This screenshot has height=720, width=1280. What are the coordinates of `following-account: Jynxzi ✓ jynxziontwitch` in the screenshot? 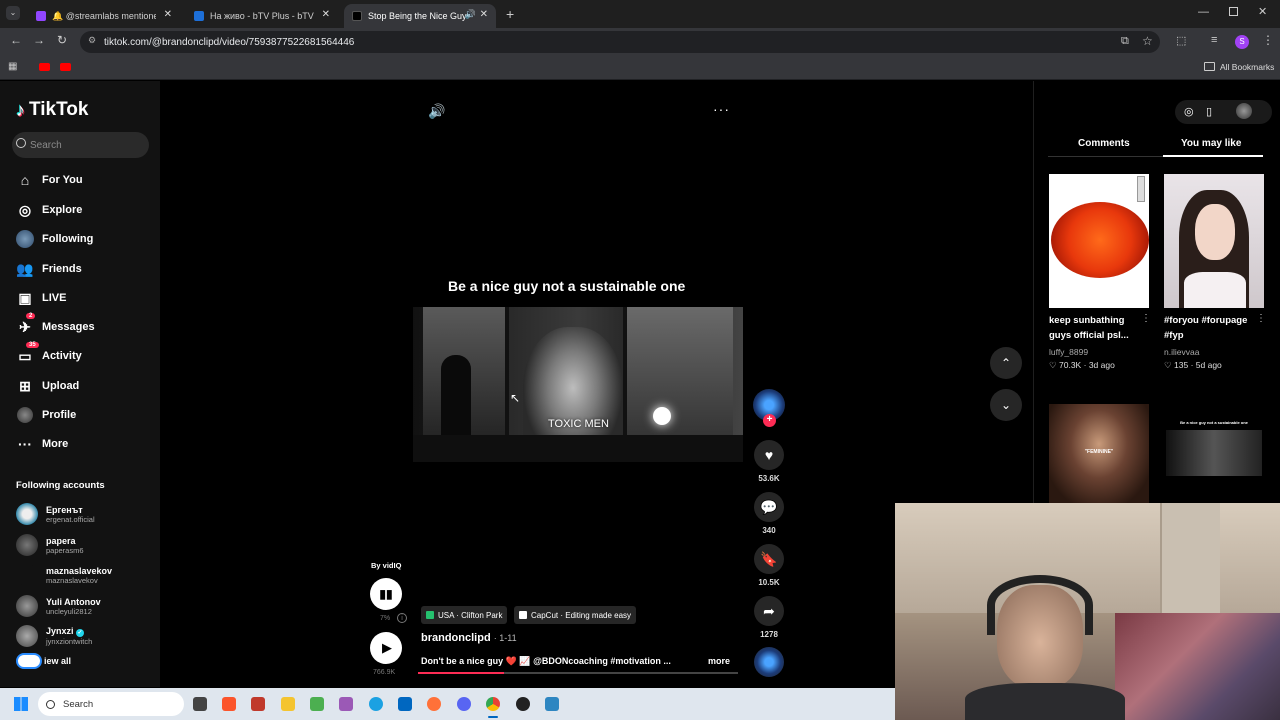 It's located at (81, 636).